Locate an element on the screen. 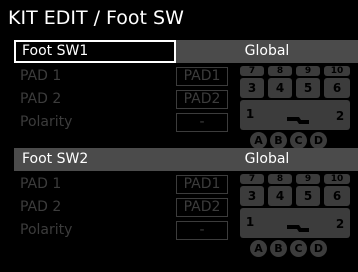  foot-sw2-header: Foot SW2 Global is located at coordinates (179, 159).